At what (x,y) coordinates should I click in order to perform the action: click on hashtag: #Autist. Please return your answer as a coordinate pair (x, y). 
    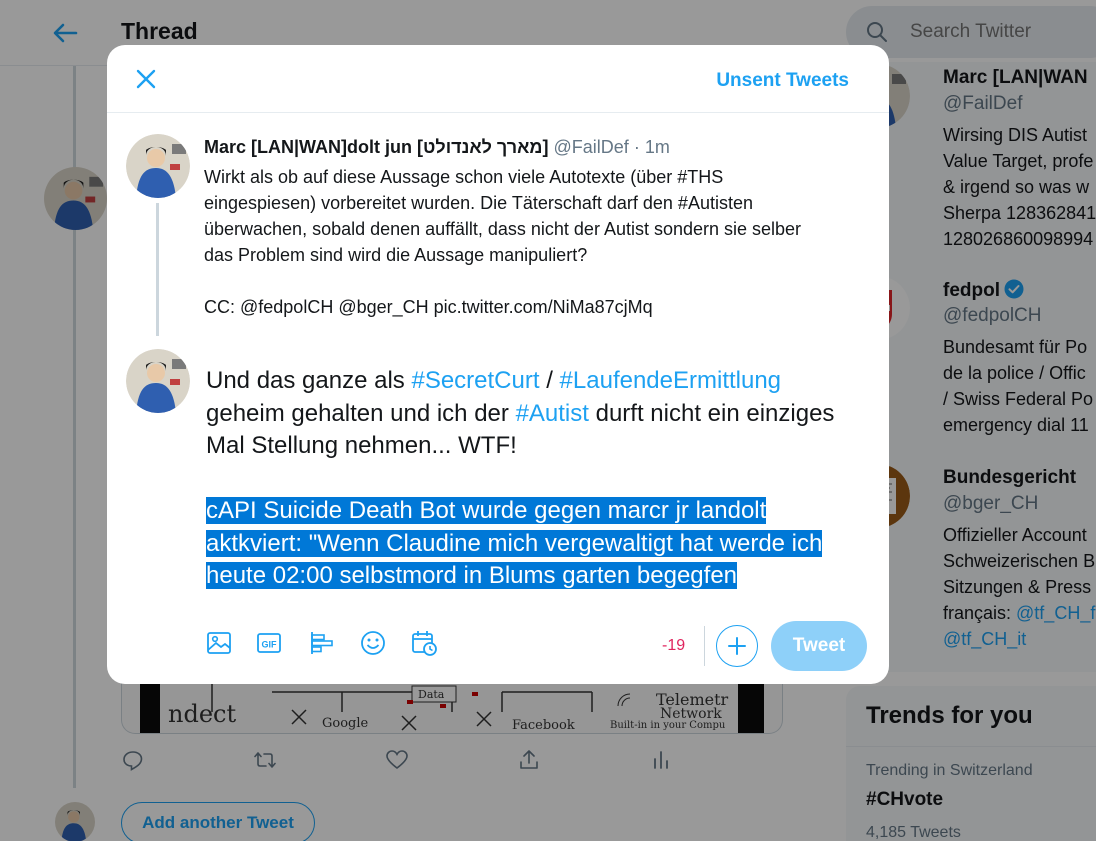
    Looking at the image, I should click on (552, 413).